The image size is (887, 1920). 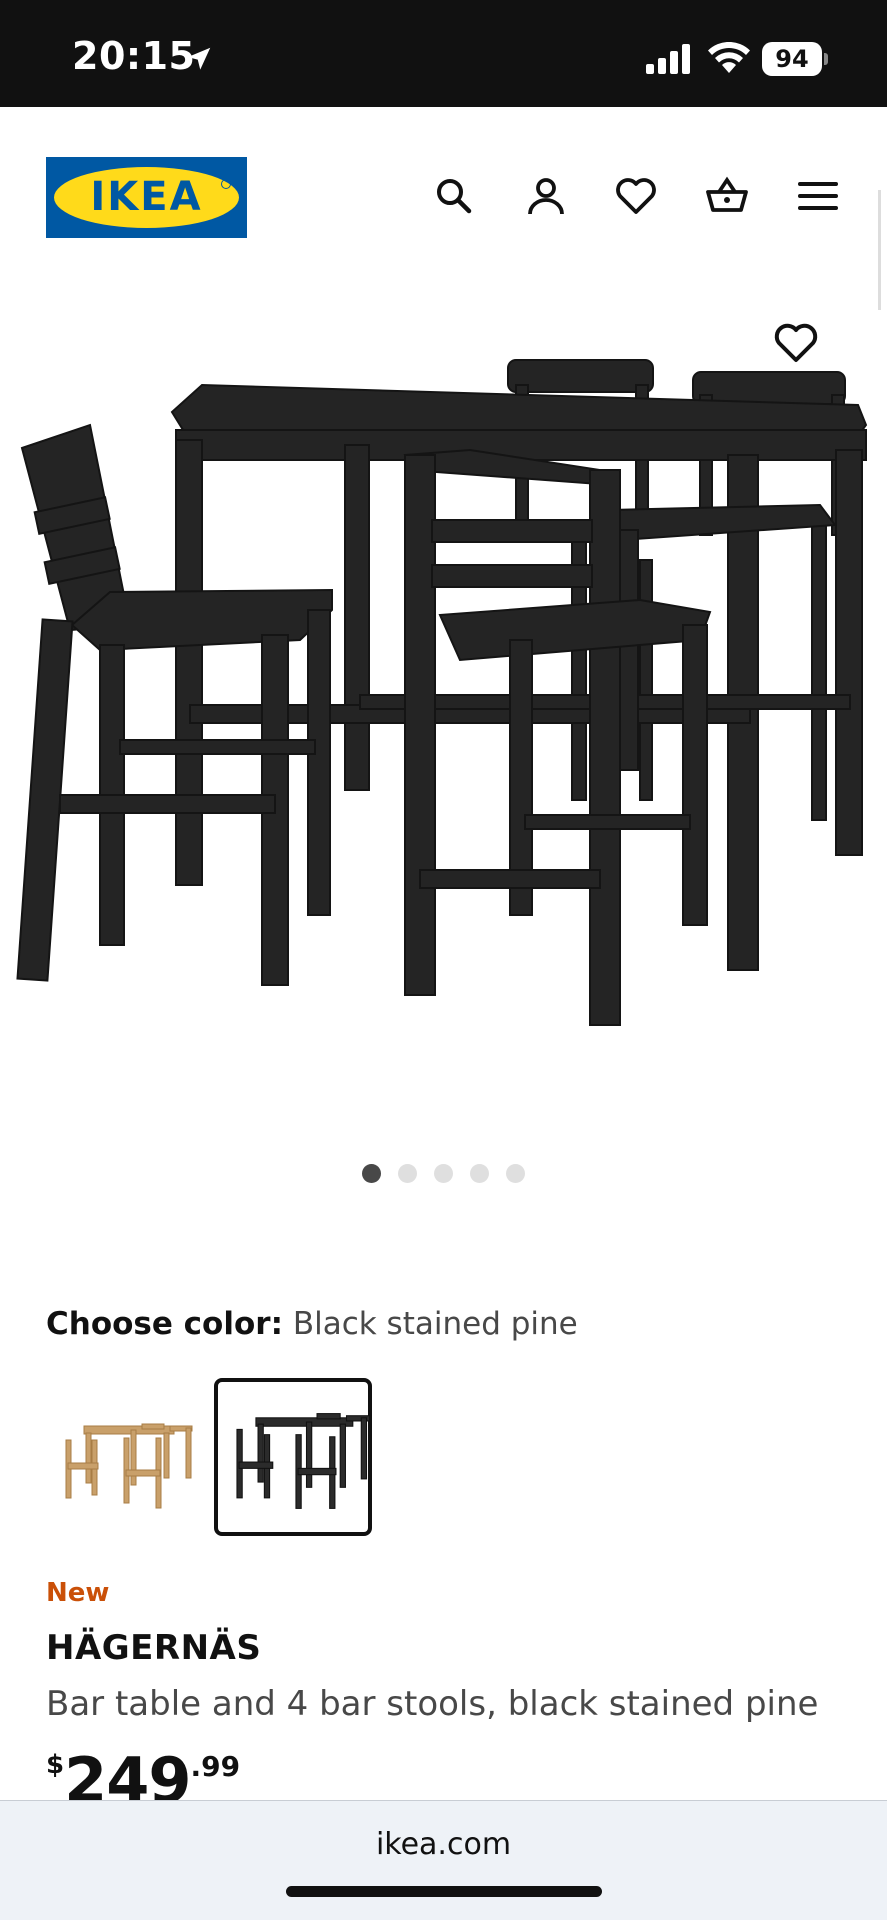 I want to click on color-option-pine, so click(x=125, y=1457).